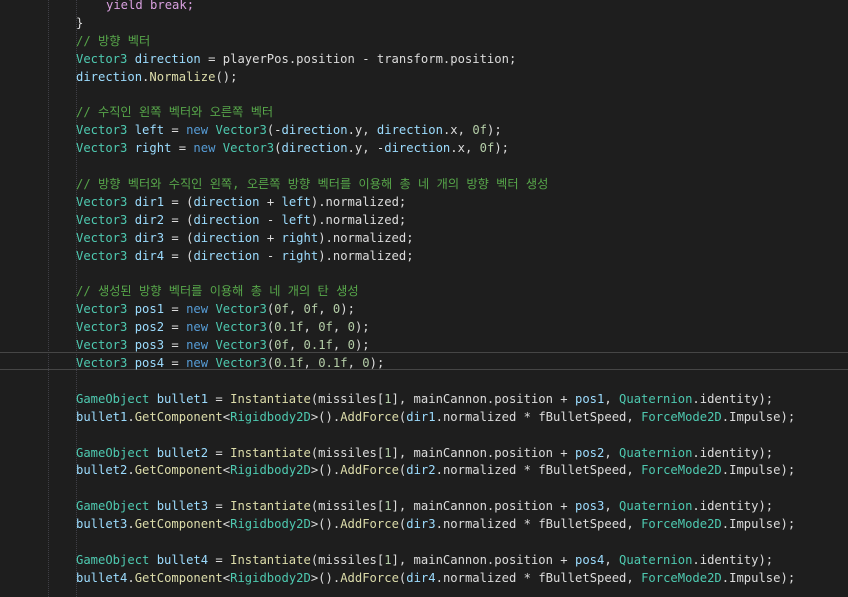 This screenshot has width=848, height=597. I want to click on code-line: Vector3 pos2 = new Vector3(0.1f, 0f, 0);, so click(223, 327).